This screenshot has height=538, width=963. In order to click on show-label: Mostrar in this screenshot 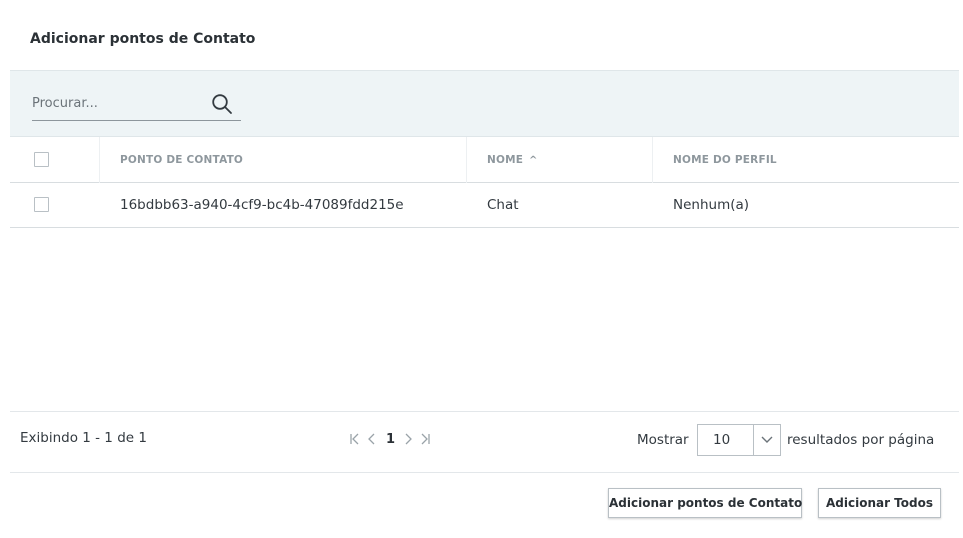, I will do `click(663, 440)`.